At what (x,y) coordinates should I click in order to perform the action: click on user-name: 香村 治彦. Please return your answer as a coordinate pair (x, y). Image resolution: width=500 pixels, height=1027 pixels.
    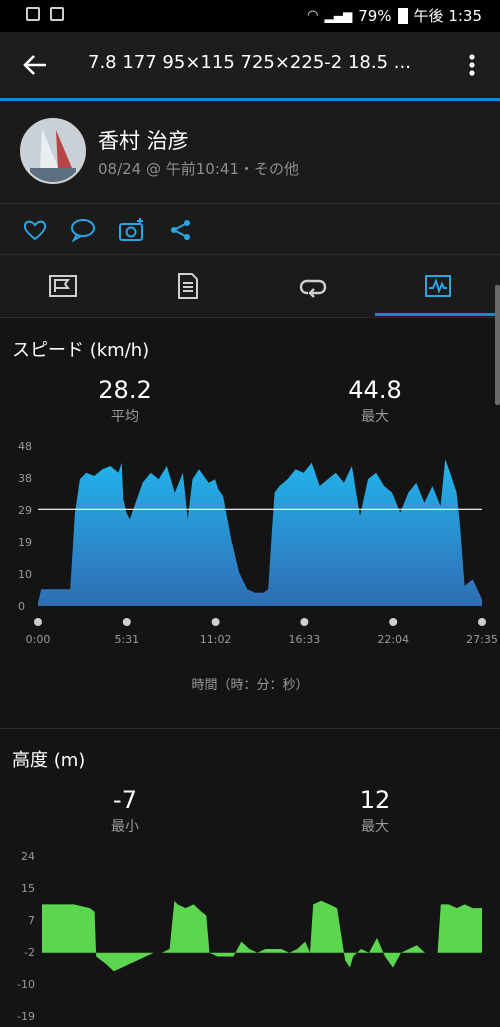
    Looking at the image, I should click on (143, 140).